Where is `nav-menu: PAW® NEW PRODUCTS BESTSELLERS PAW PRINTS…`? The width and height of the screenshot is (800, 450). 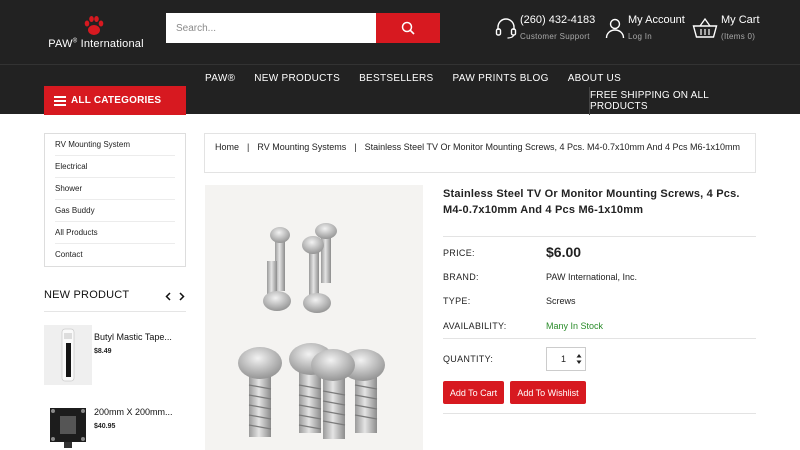 nav-menu: PAW® NEW PRODUCTS BESTSELLERS PAW PRINTS… is located at coordinates (422, 78).